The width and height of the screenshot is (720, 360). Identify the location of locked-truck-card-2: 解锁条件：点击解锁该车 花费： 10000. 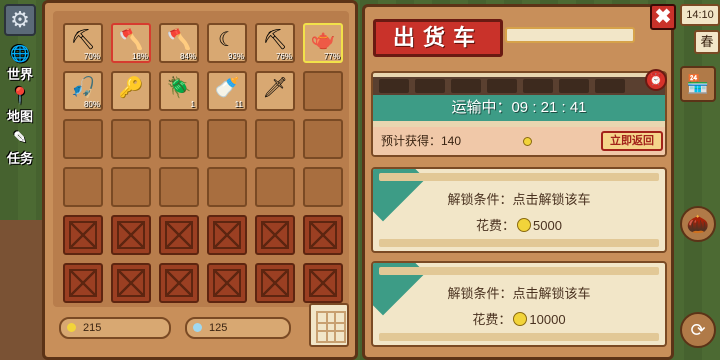
(519, 304).